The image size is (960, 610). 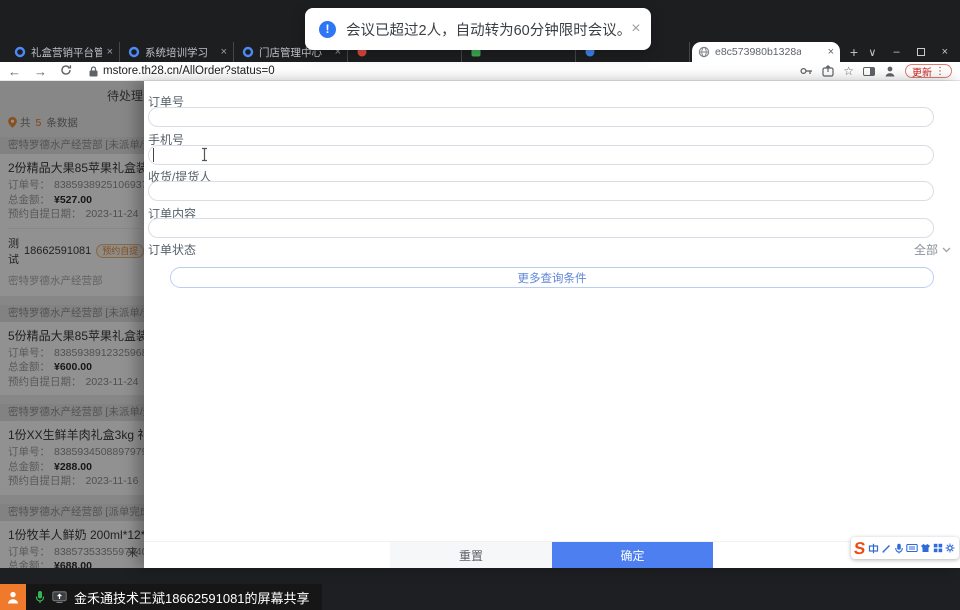 What do you see at coordinates (40, 597) in the screenshot?
I see `microphone-icon` at bounding box center [40, 597].